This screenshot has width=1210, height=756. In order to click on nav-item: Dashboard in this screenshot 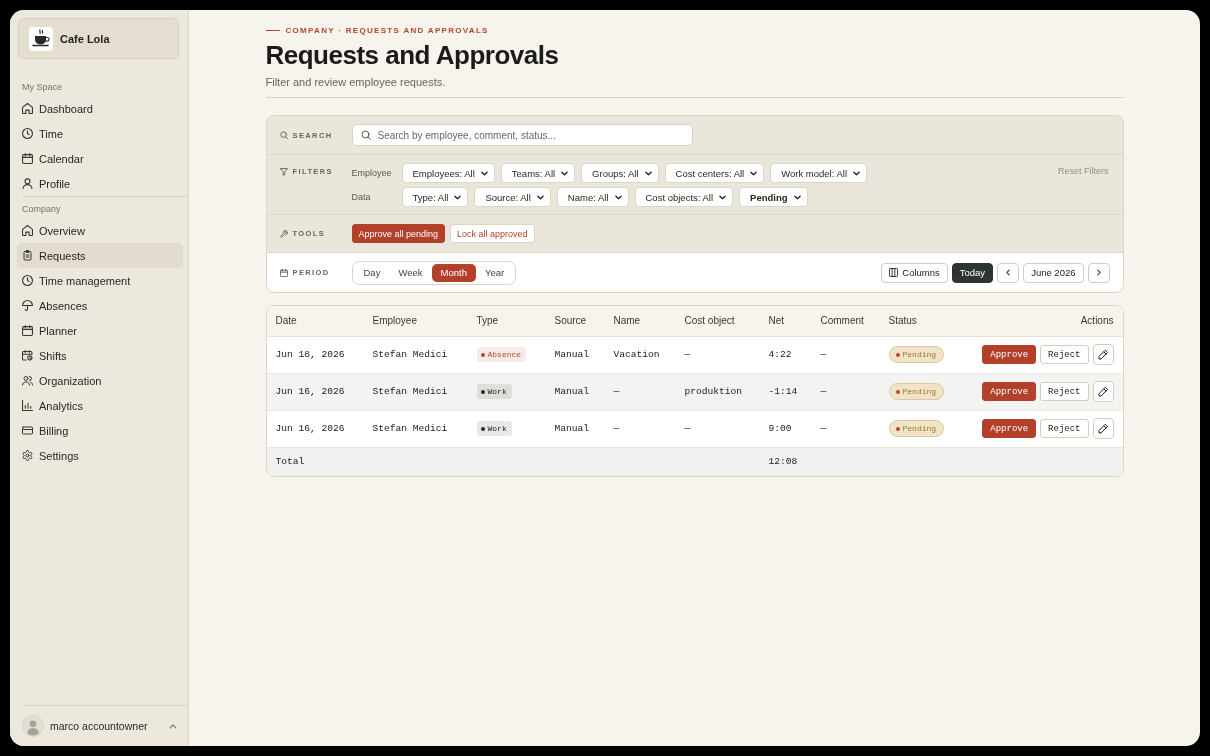, I will do `click(100, 108)`.